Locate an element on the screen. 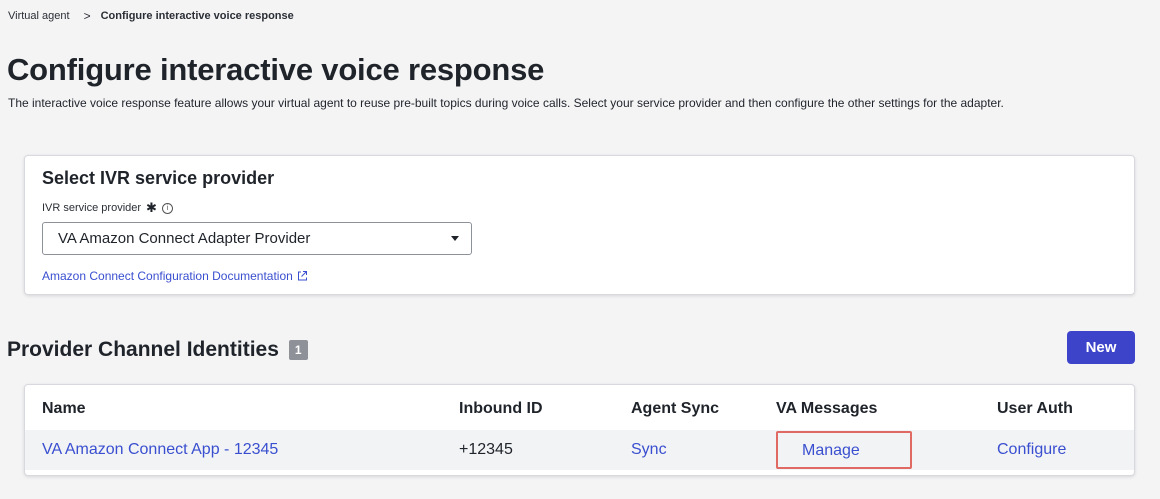  ivr-provider-select: VA Amazon Connect Adapter Provider is located at coordinates (257, 238).